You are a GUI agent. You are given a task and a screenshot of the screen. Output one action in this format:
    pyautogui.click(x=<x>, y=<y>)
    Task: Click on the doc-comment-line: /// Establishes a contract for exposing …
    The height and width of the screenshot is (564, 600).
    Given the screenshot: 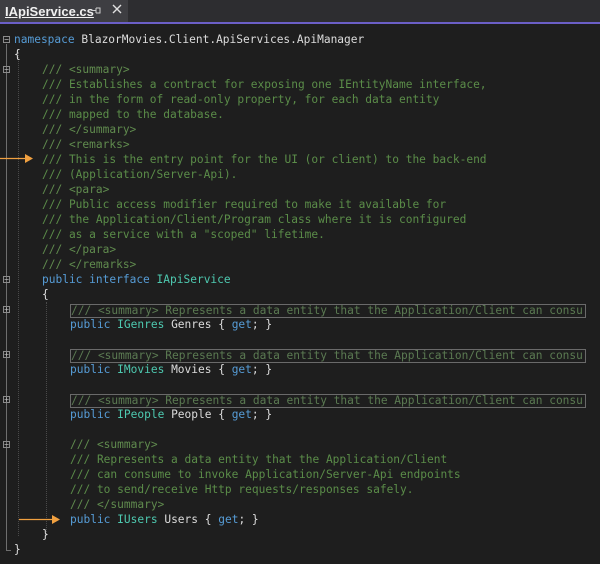 What is the action you would take?
    pyautogui.click(x=264, y=84)
    